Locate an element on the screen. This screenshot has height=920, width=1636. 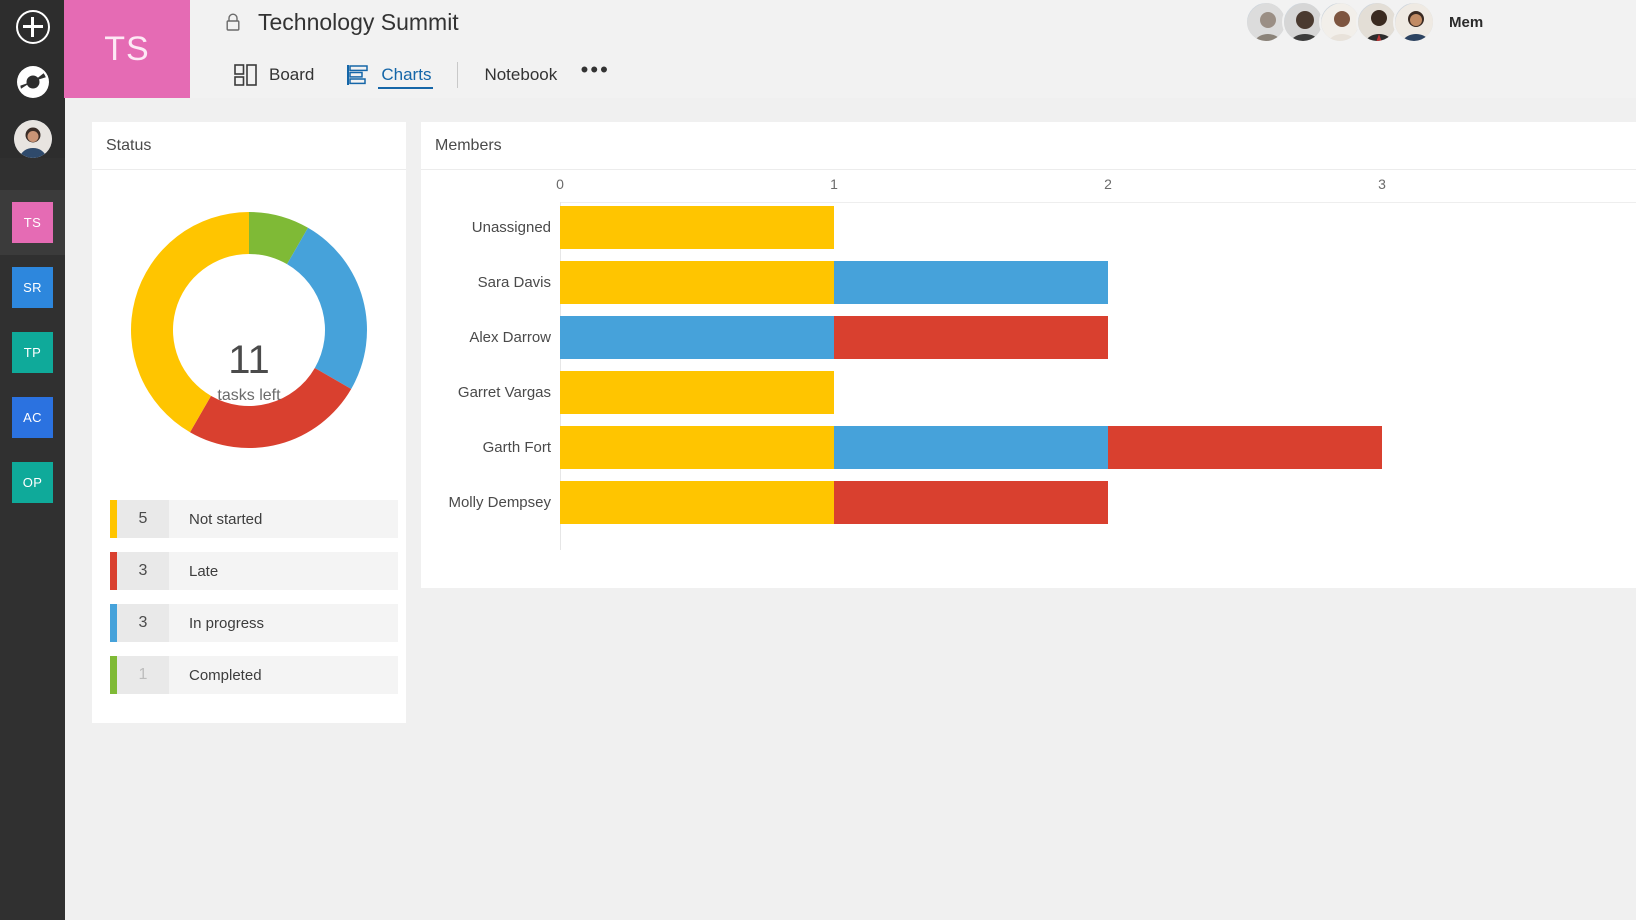
member-bar-row: Sara Davis is located at coordinates (1028, 282).